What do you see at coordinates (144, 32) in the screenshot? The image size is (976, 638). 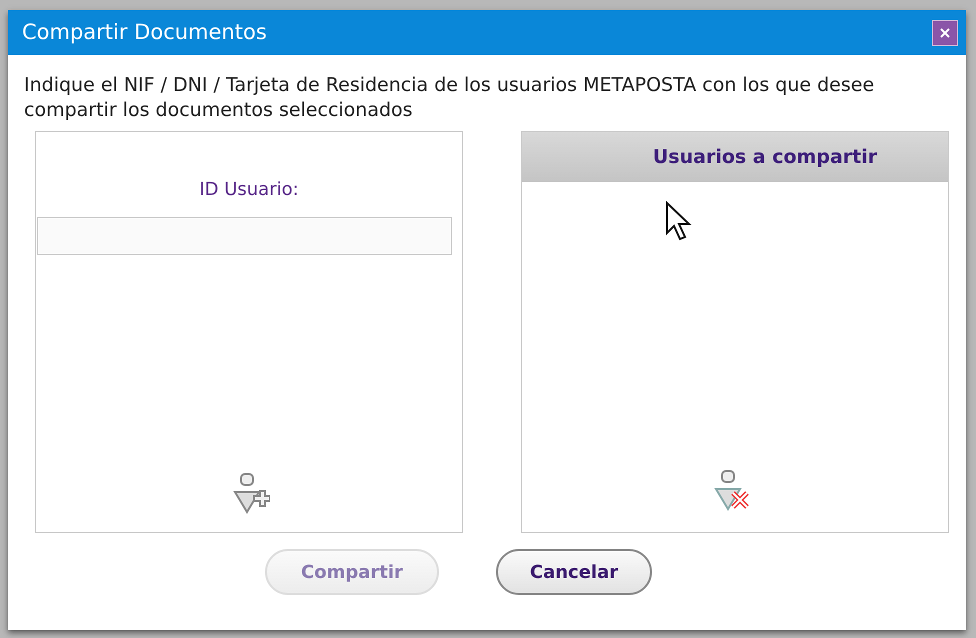 I see `window-title: Compartir Documentos` at bounding box center [144, 32].